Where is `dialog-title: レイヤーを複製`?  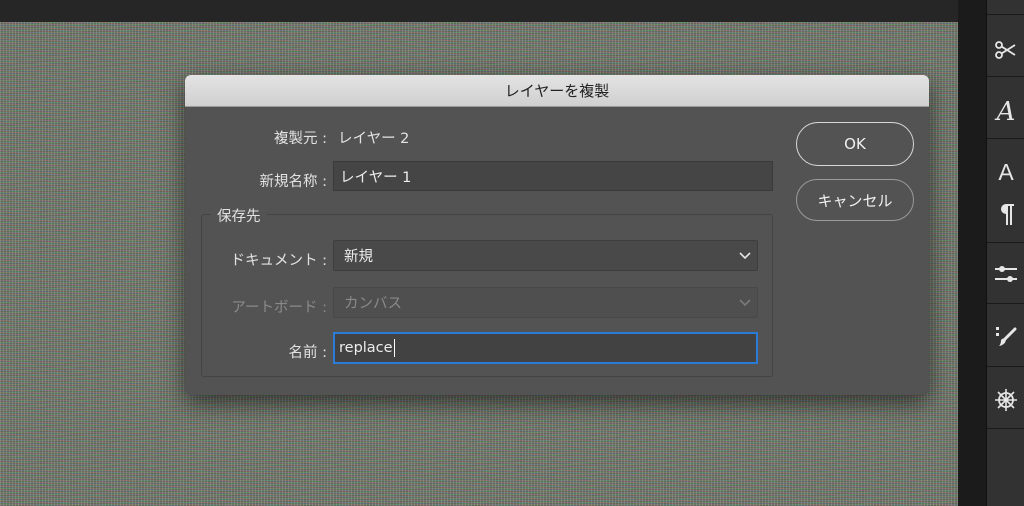 dialog-title: レイヤーを複製 is located at coordinates (557, 91).